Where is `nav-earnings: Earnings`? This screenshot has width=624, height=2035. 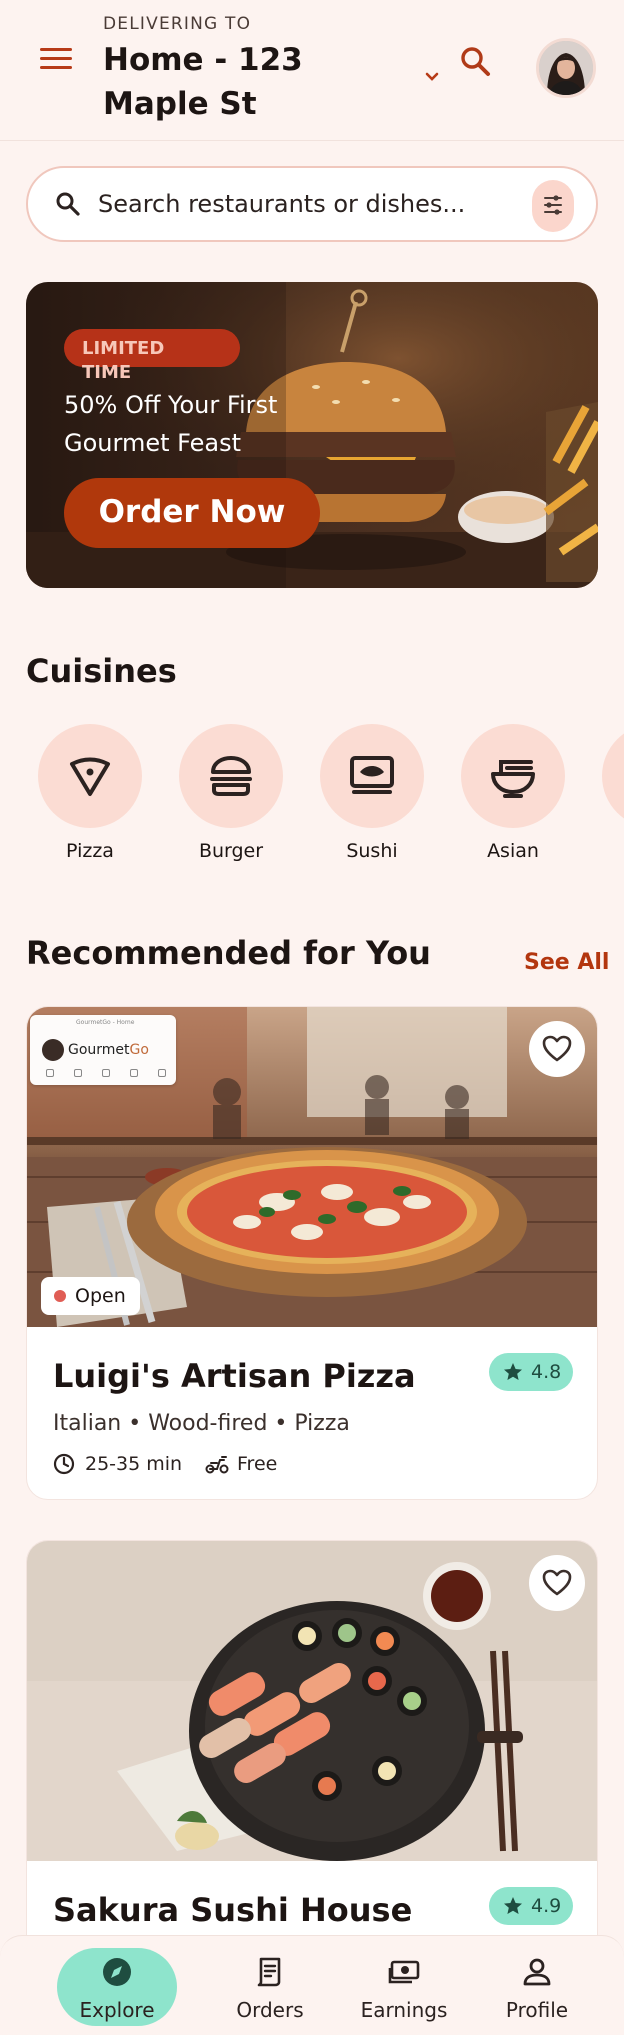 nav-earnings: Earnings is located at coordinates (404, 1987).